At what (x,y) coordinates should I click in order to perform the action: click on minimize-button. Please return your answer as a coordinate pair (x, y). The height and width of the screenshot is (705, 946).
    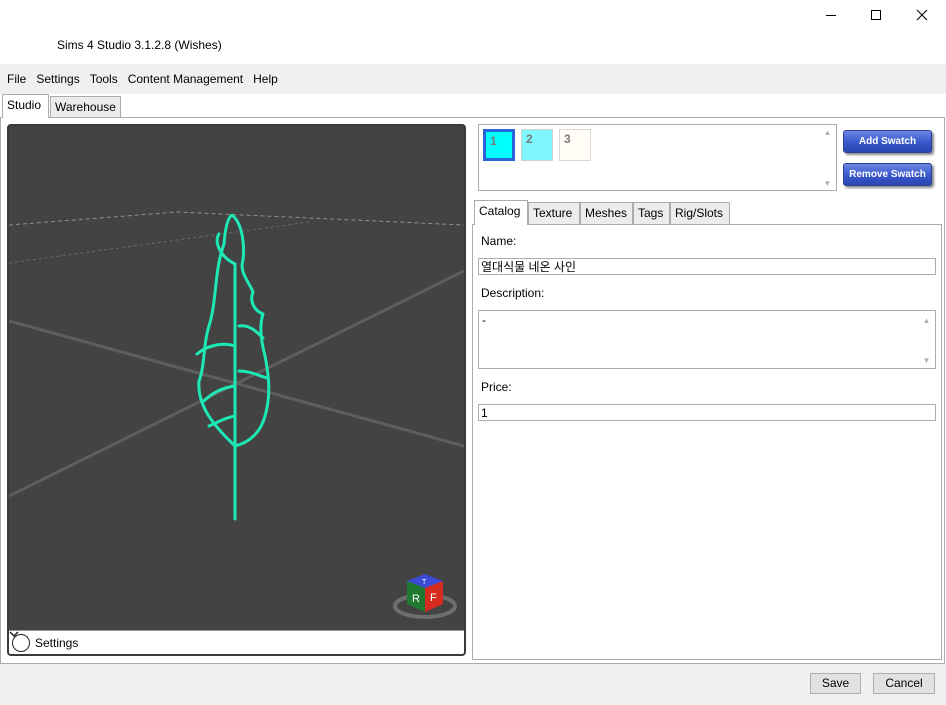
    Looking at the image, I should click on (831, 15).